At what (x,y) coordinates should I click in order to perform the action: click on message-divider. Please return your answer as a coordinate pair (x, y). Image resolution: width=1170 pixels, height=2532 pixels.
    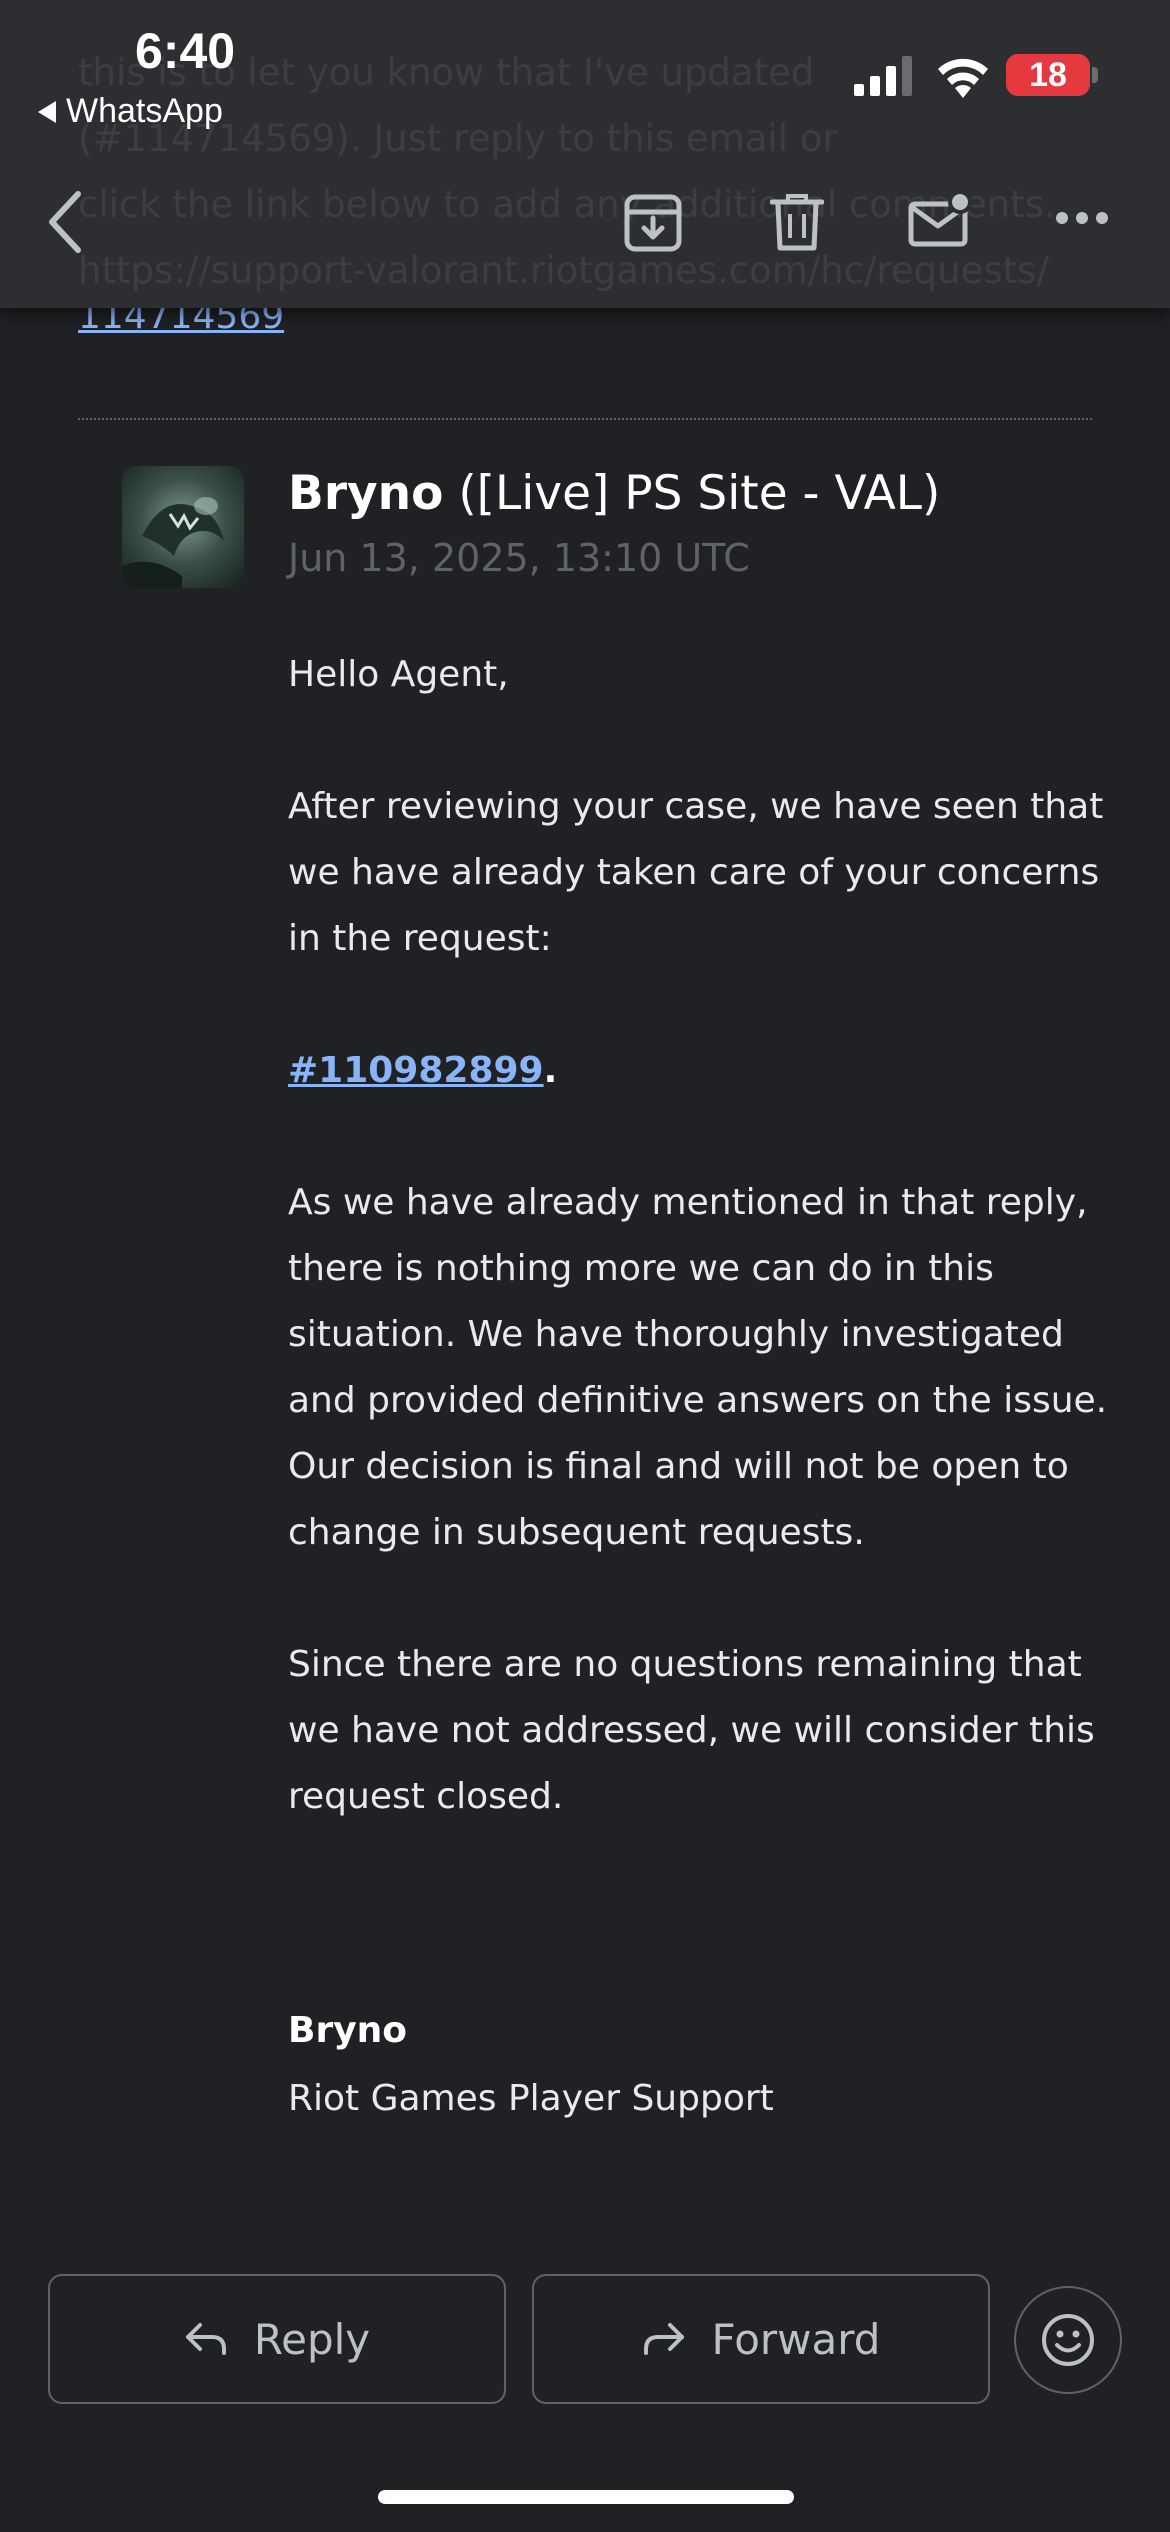
    Looking at the image, I should click on (585, 419).